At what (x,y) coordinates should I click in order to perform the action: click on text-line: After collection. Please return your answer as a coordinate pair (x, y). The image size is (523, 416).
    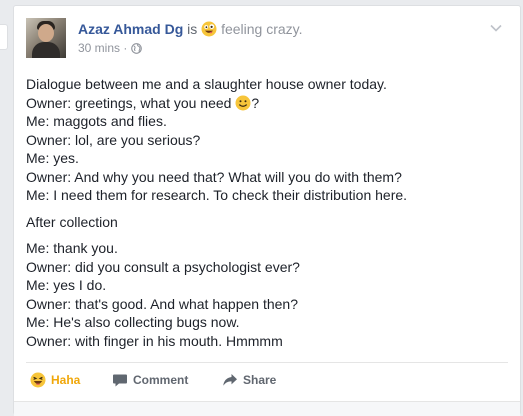
    Looking at the image, I should click on (72, 221).